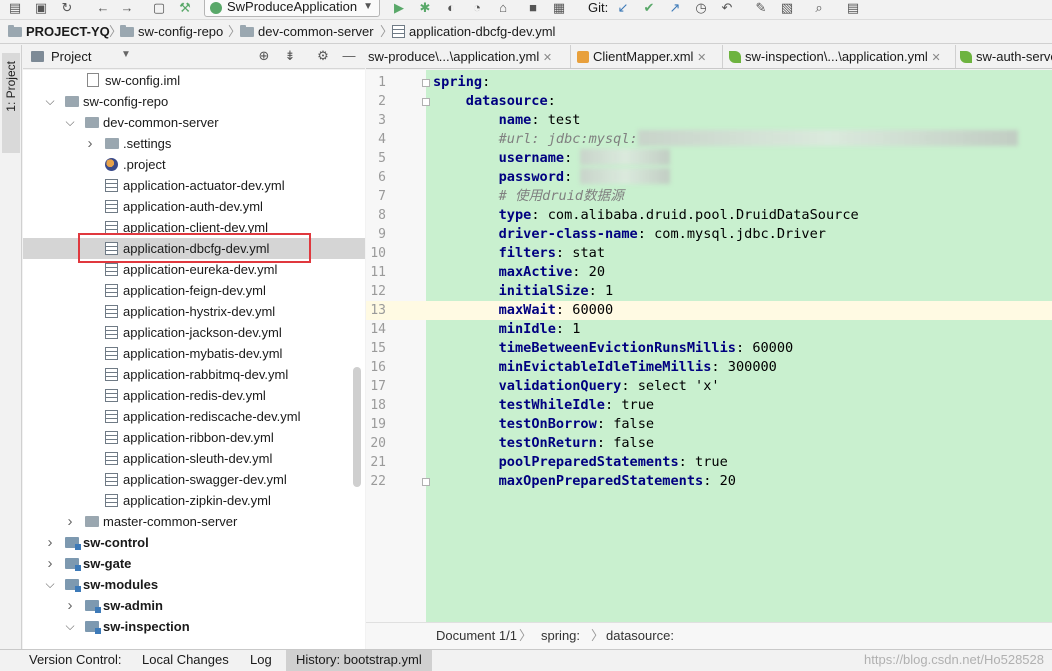 The height and width of the screenshot is (671, 1052). What do you see at coordinates (103, 9) in the screenshot?
I see `back-icon: ←` at bounding box center [103, 9].